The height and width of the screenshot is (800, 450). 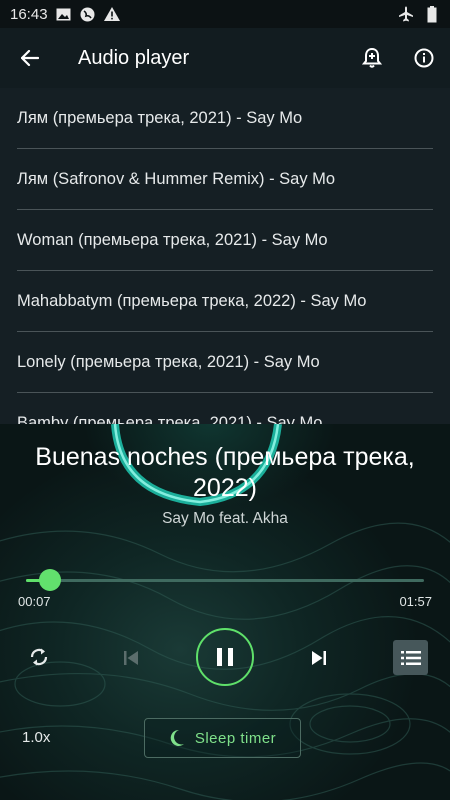 I want to click on now-playing-title: Buenas noches (премьера трека, 2022), so click(x=225, y=472).